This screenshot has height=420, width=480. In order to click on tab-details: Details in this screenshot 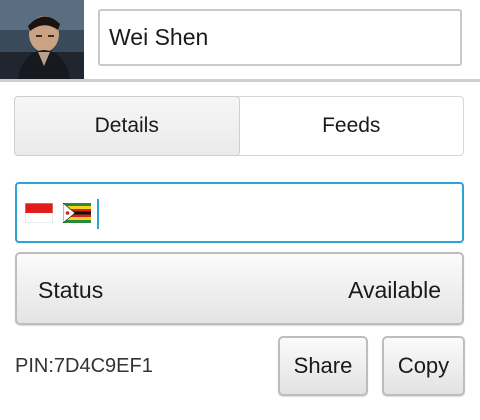, I will do `click(127, 126)`.